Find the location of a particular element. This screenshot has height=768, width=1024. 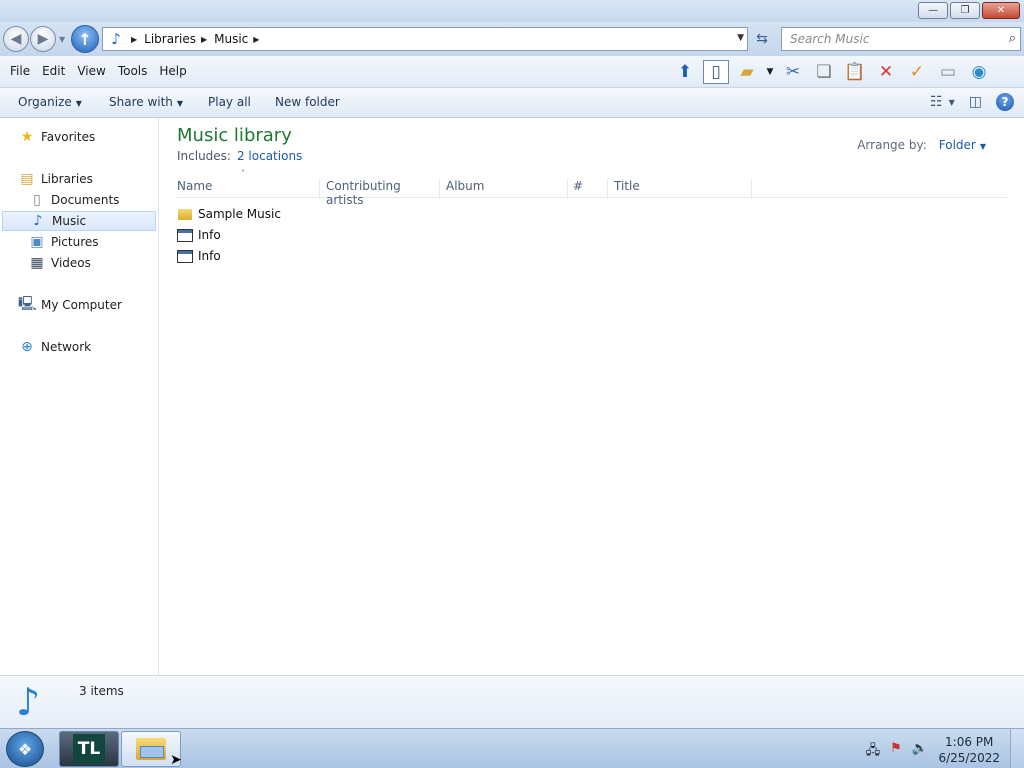

action-center-flag-icon: ⚑ is located at coordinates (896, 752).